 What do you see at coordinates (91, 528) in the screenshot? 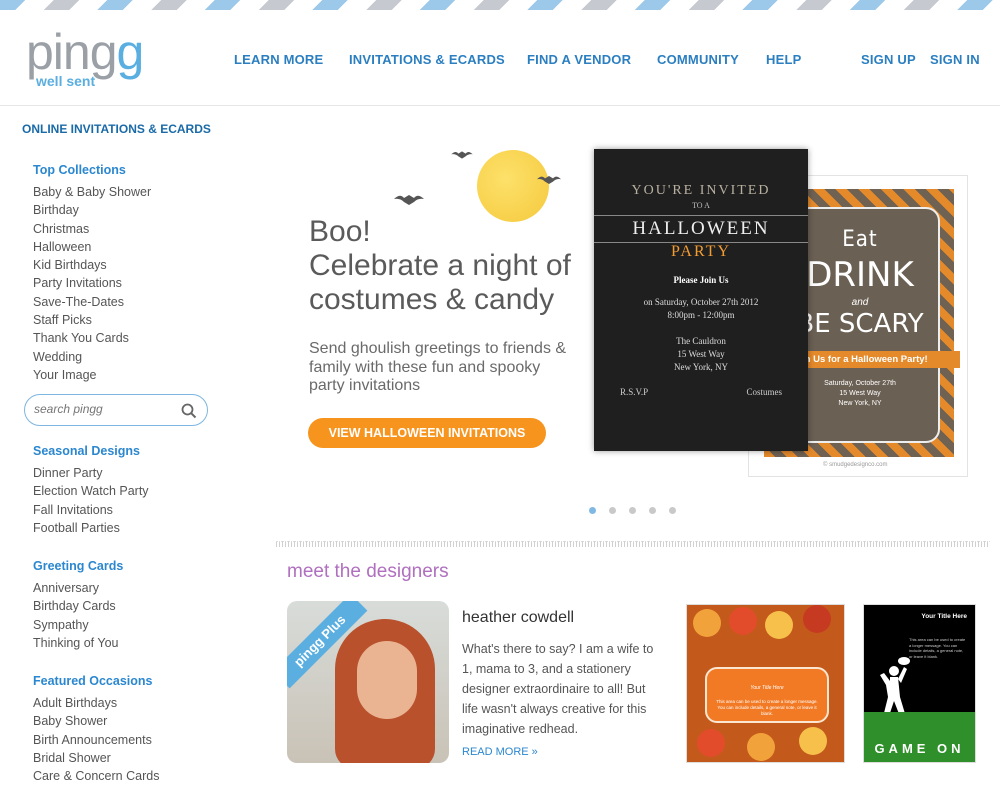
I see `sidebar-link: Football Parties` at bounding box center [91, 528].